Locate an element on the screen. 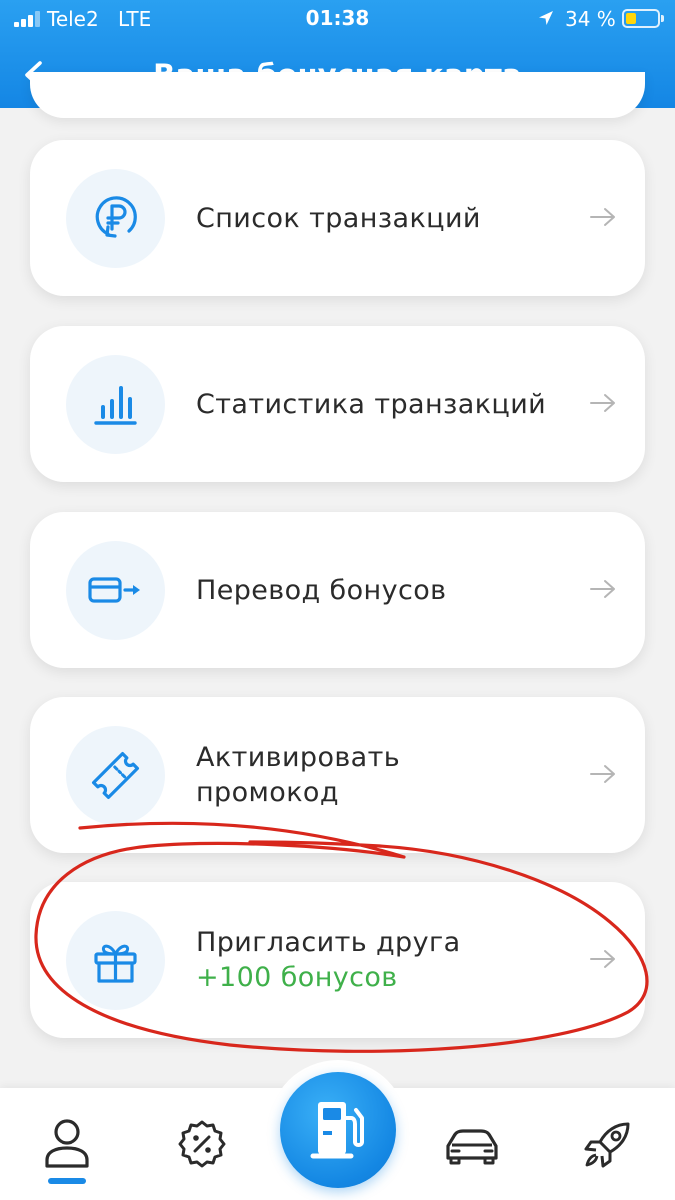  discount-badge-icon is located at coordinates (202, 1144).